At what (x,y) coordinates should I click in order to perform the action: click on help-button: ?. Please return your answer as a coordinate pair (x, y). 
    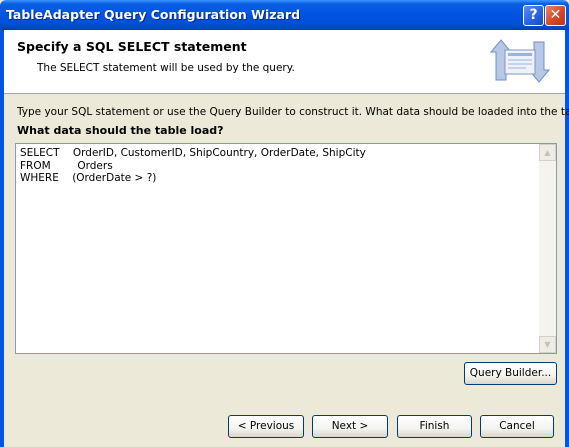
    Looking at the image, I should click on (533, 15).